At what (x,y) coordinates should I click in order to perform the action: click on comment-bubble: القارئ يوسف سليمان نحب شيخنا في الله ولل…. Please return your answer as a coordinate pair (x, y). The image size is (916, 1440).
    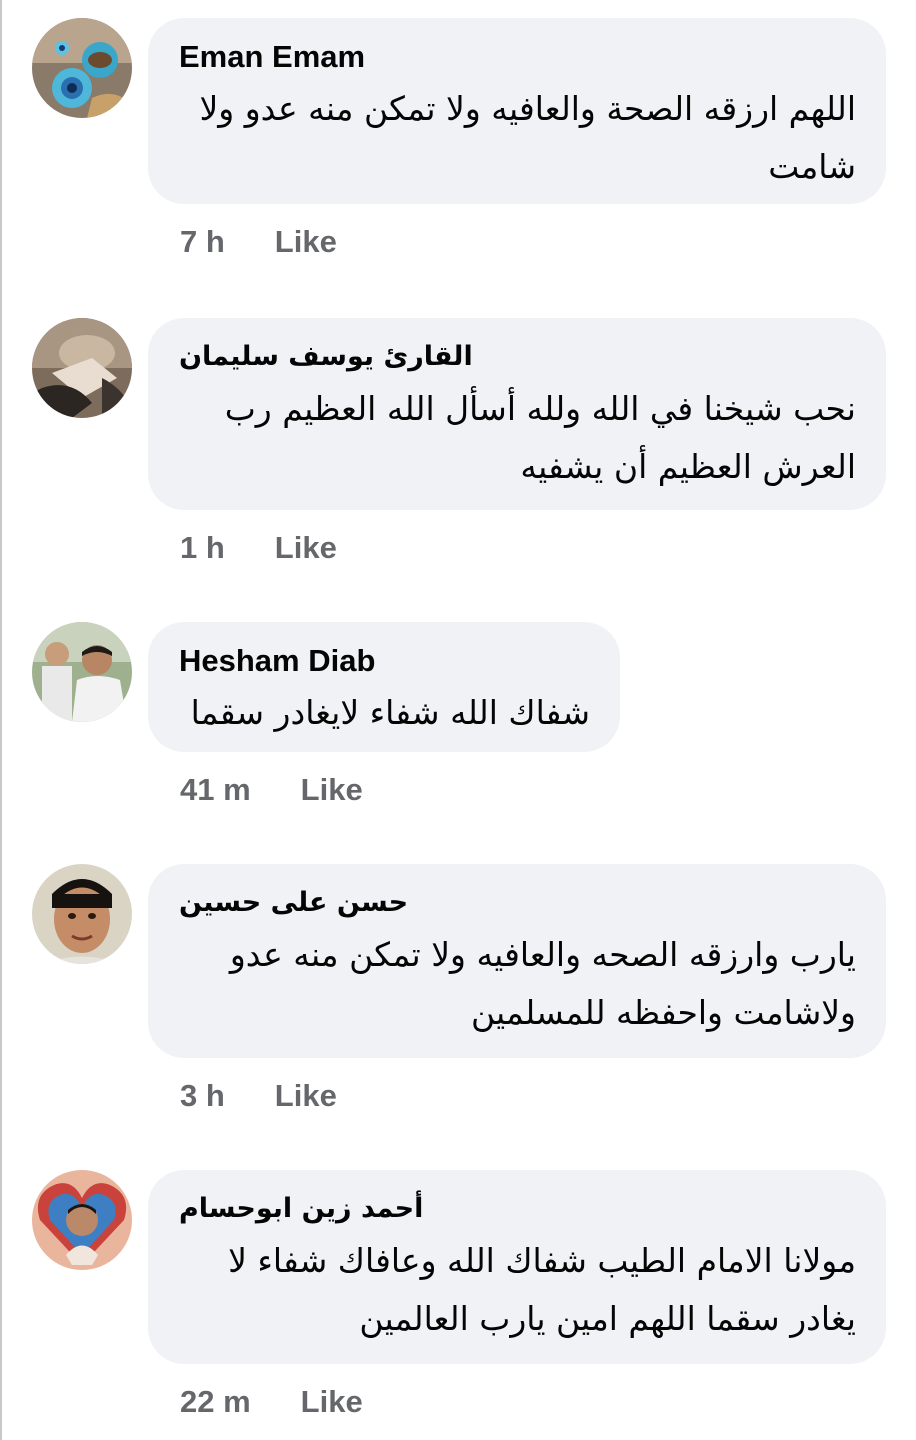
    Looking at the image, I should click on (517, 414).